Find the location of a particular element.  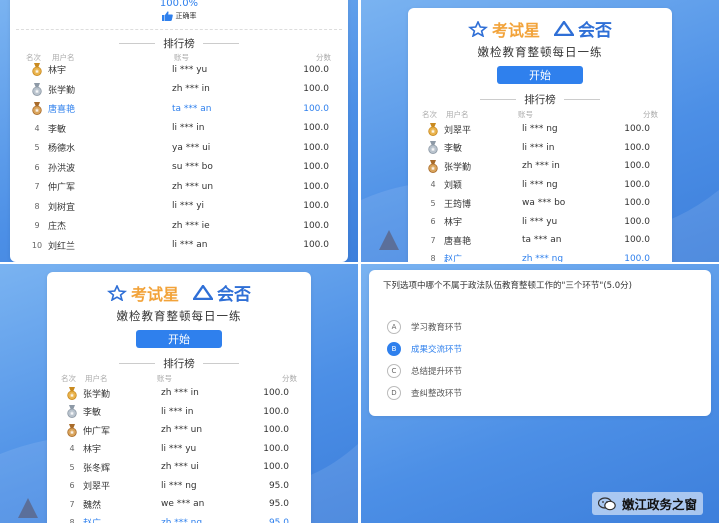

option-letter-badge: B is located at coordinates (394, 349).